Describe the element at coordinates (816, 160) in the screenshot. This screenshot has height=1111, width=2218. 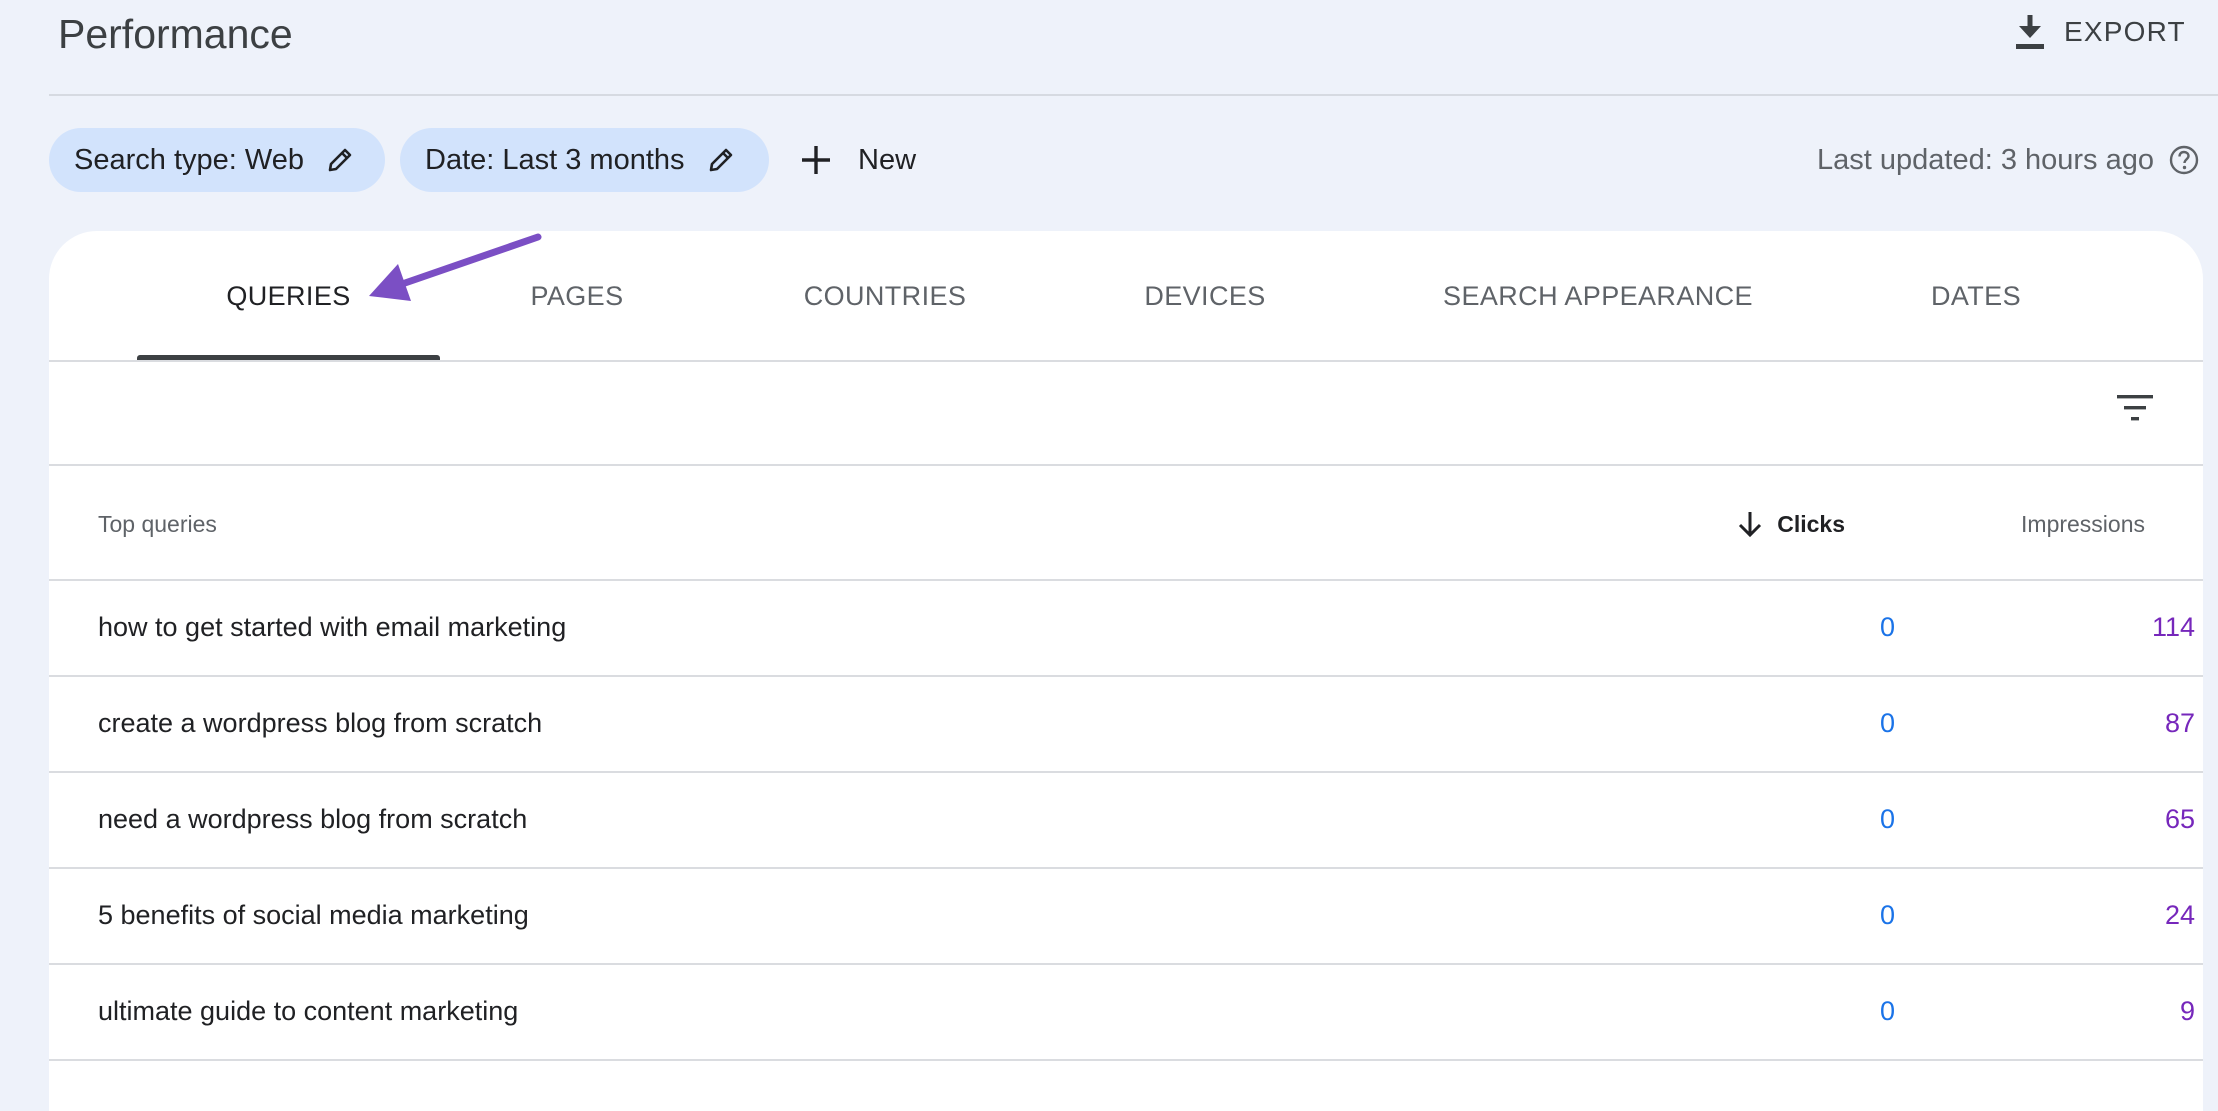
I see `plus-icon` at that location.